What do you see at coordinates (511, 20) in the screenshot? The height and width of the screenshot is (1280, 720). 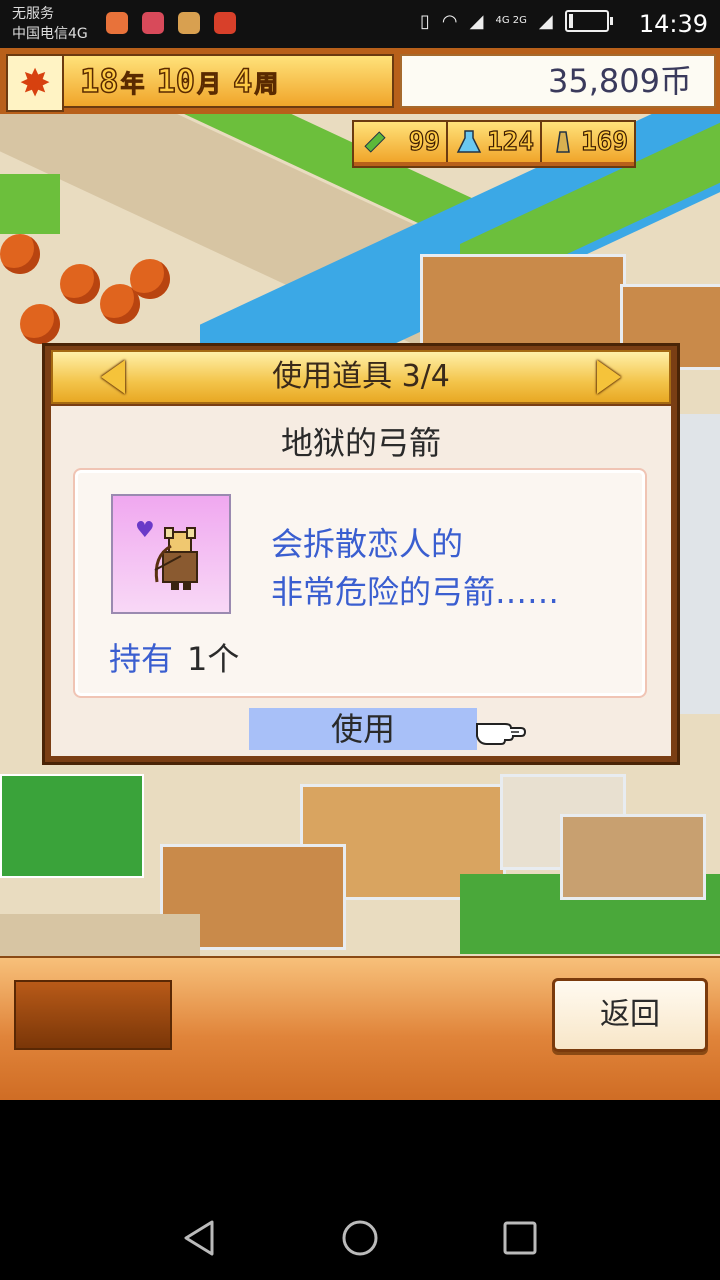 I see `network-type: 4G 2G` at bounding box center [511, 20].